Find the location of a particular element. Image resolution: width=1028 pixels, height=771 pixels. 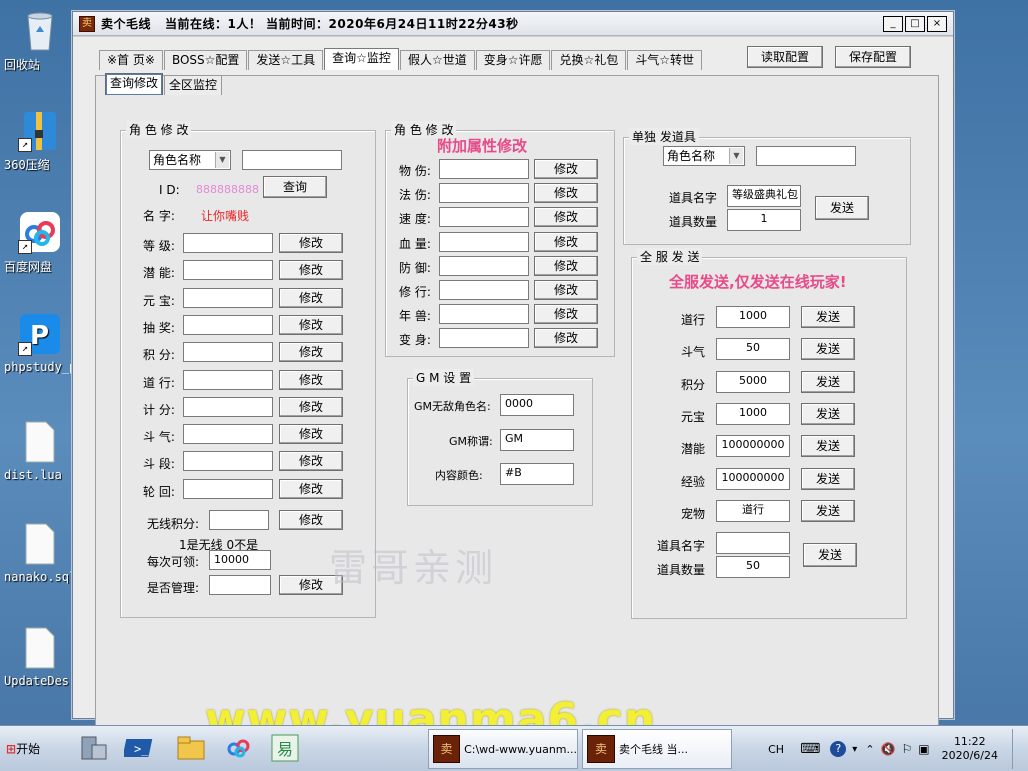

single-role-select: 角色名称 ▼ is located at coordinates (704, 156).